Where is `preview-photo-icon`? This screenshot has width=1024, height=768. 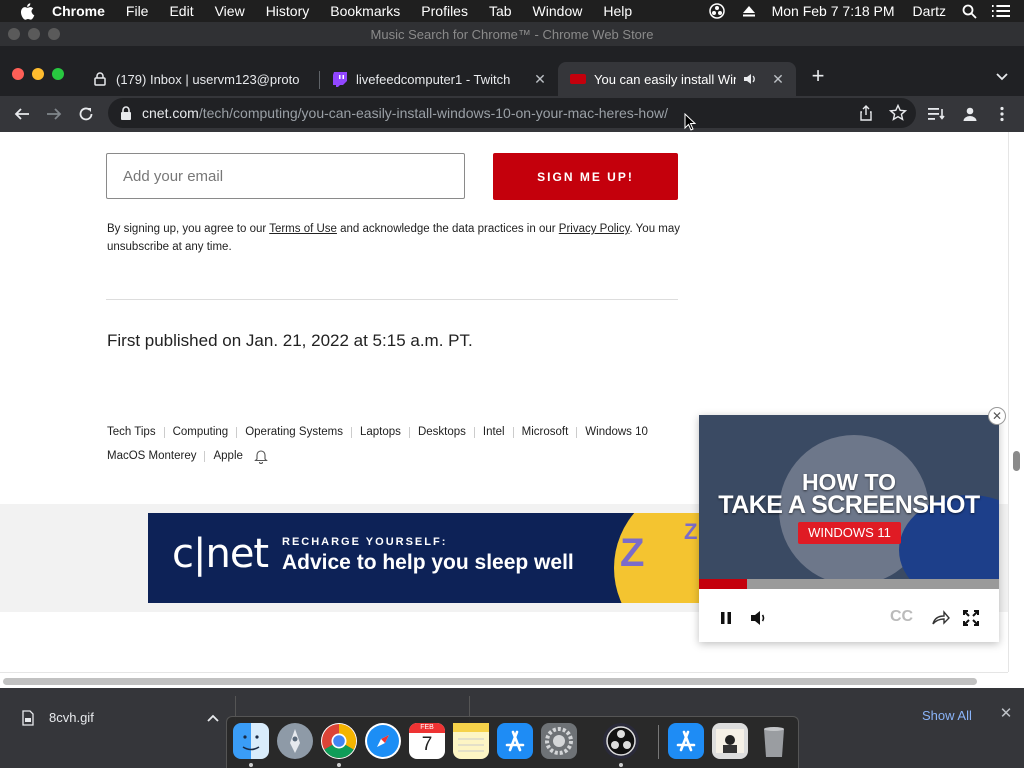
preview-photo-icon is located at coordinates (730, 741).